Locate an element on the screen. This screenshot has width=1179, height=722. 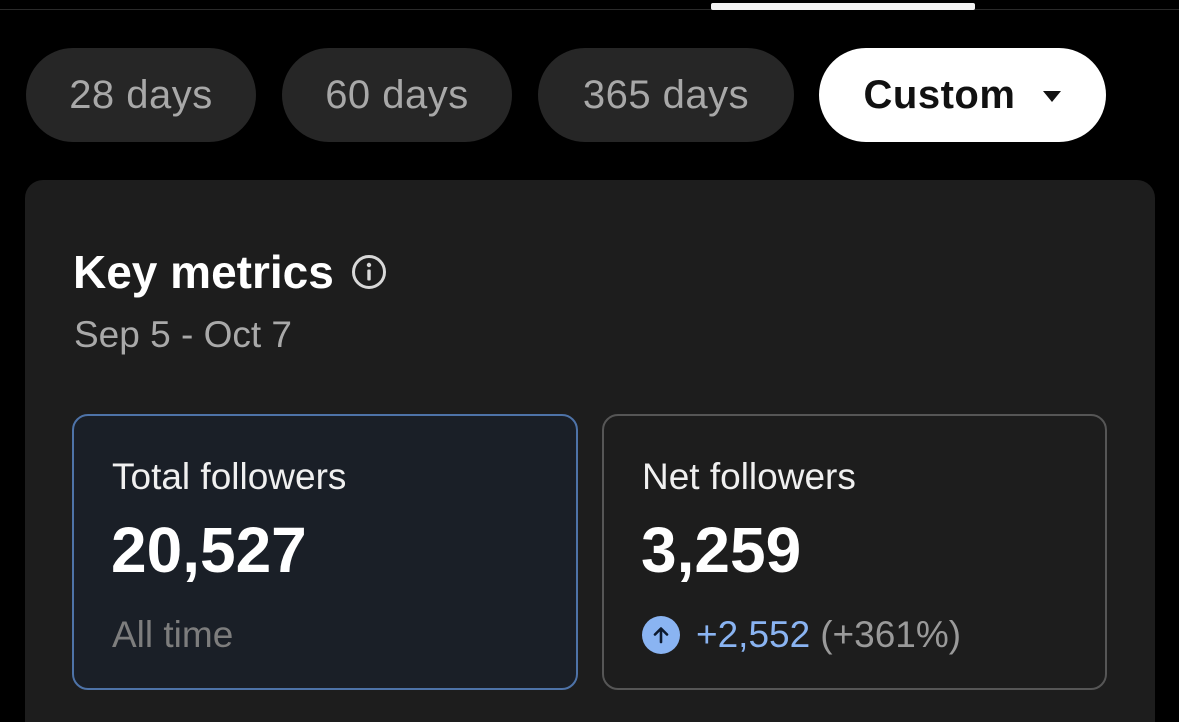
range-60-days-label: 60 days is located at coordinates (397, 94).